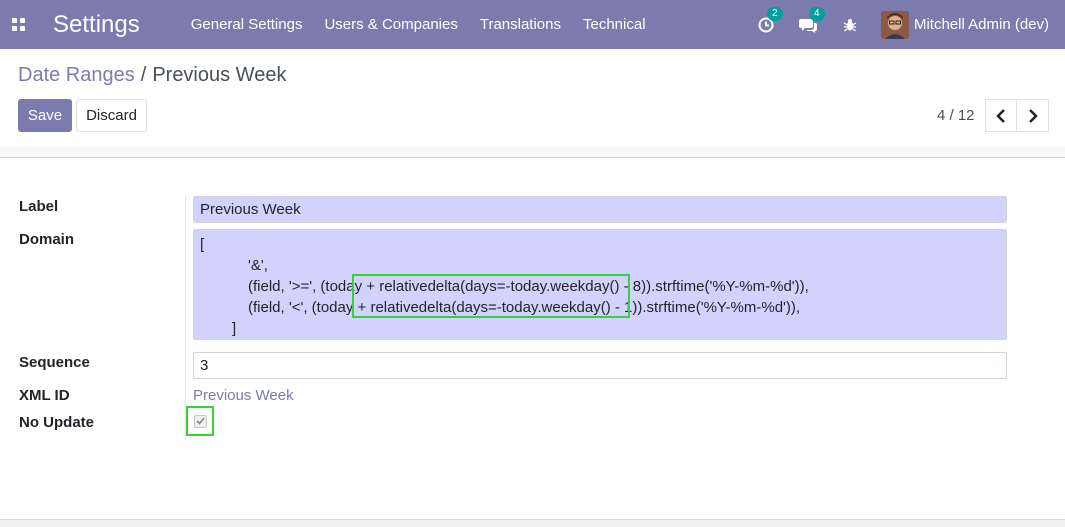 The image size is (1065, 527). Describe the element at coordinates (520, 24) in the screenshot. I see `menu-translations: Translations` at that location.